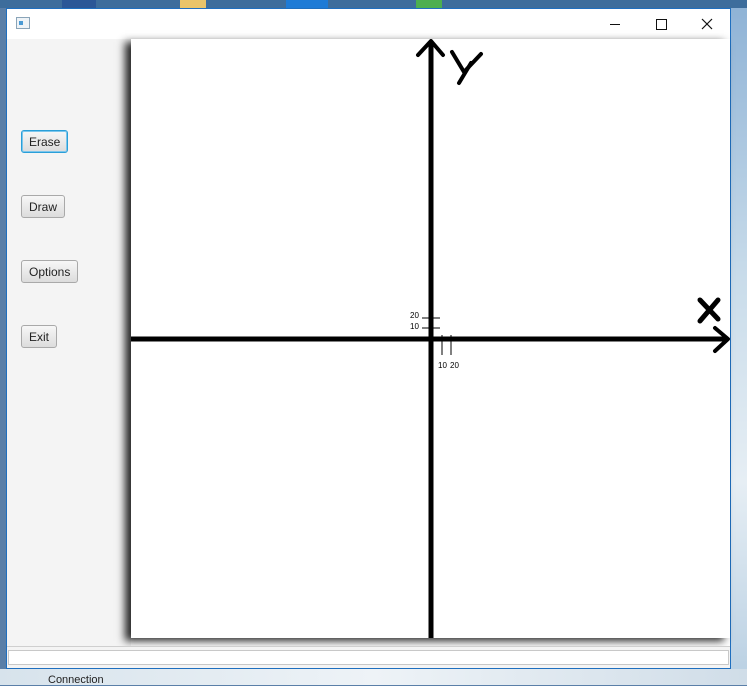 The image size is (747, 686). I want to click on desktop-background, so click(373, 4).